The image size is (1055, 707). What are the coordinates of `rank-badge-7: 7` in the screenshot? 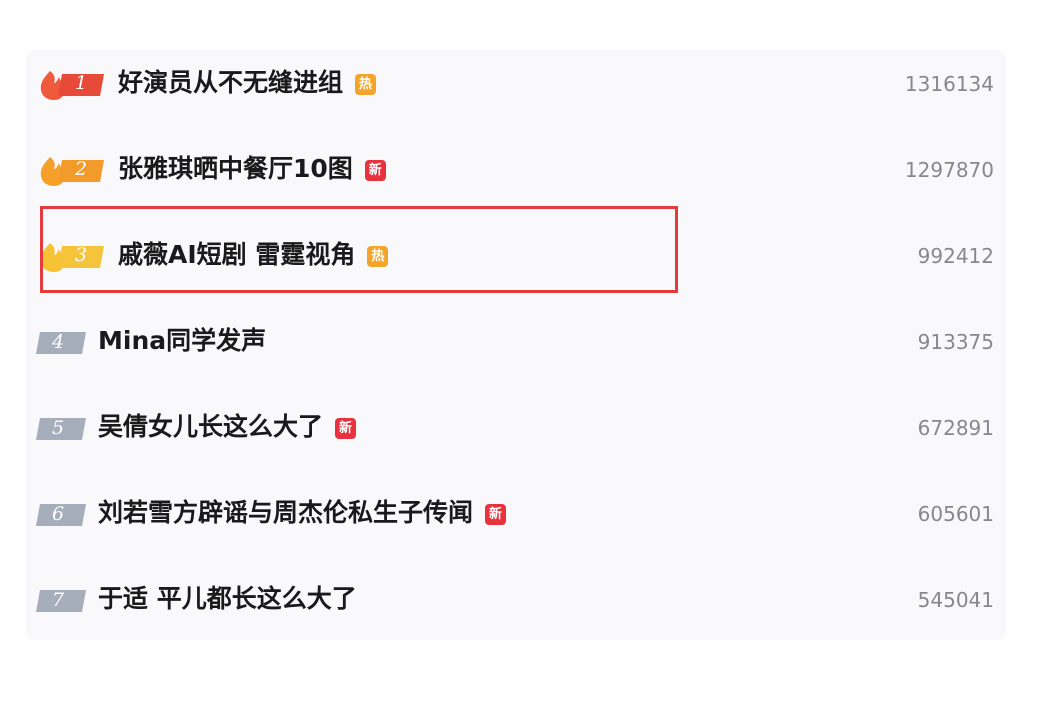 It's located at (69, 600).